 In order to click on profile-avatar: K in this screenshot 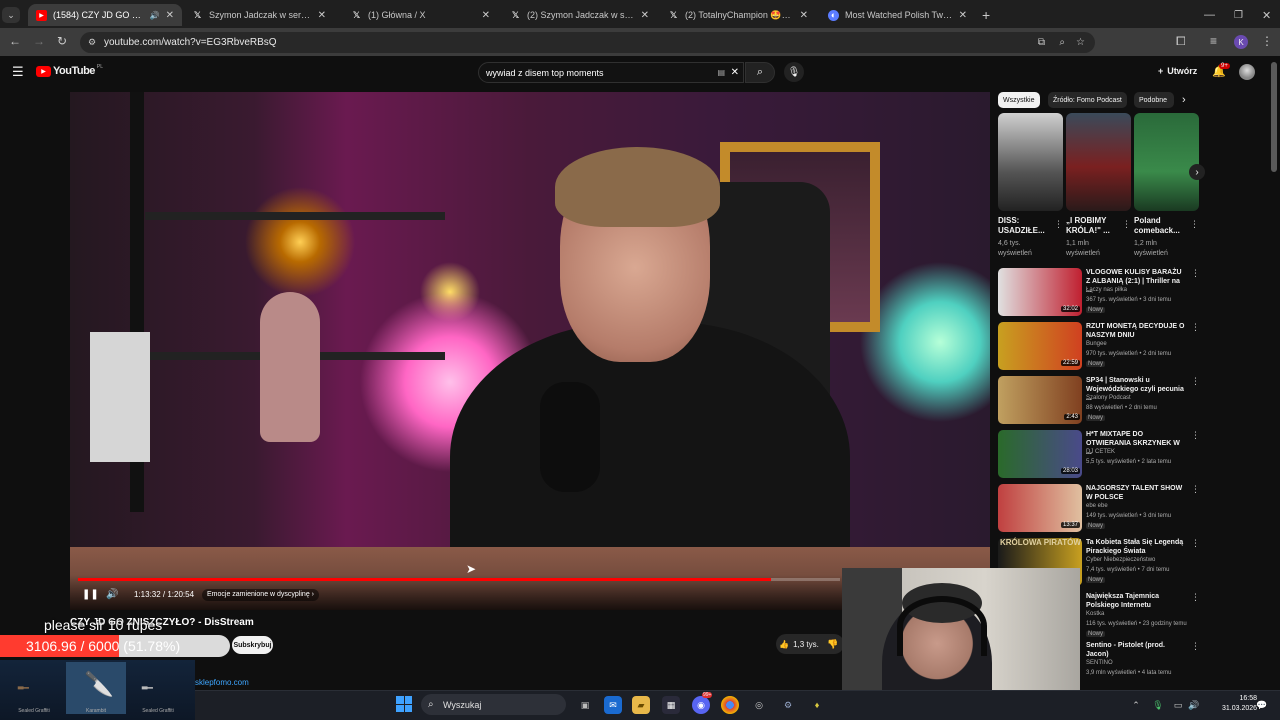, I will do `click(1241, 42)`.